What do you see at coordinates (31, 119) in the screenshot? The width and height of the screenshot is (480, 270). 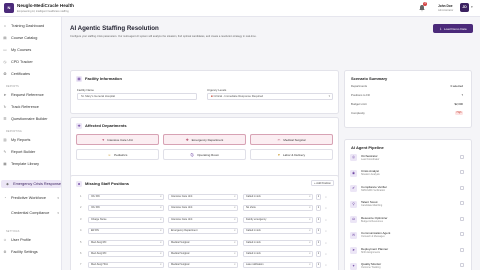 I see `sidebar-item-questionnaire-builder: ☰ Questionnaire Builder` at bounding box center [31, 119].